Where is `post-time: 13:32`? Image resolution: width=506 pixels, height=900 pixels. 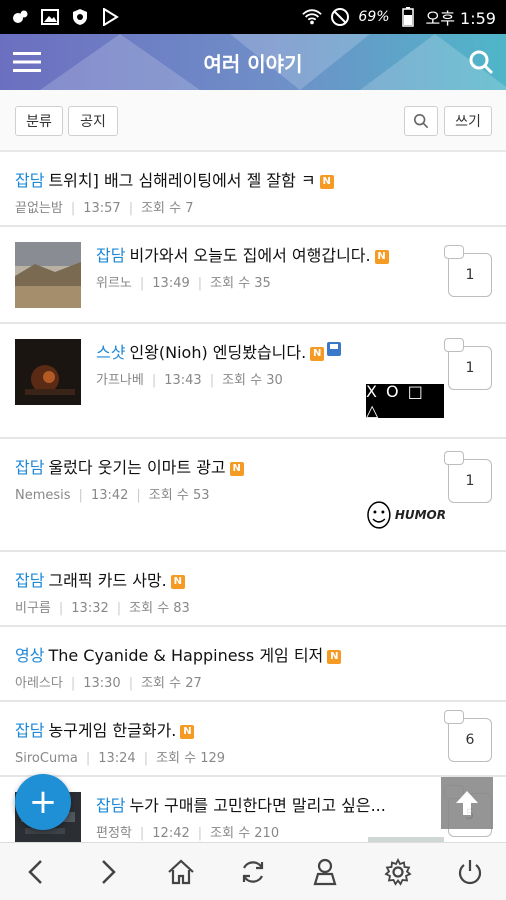 post-time: 13:32 is located at coordinates (90, 608).